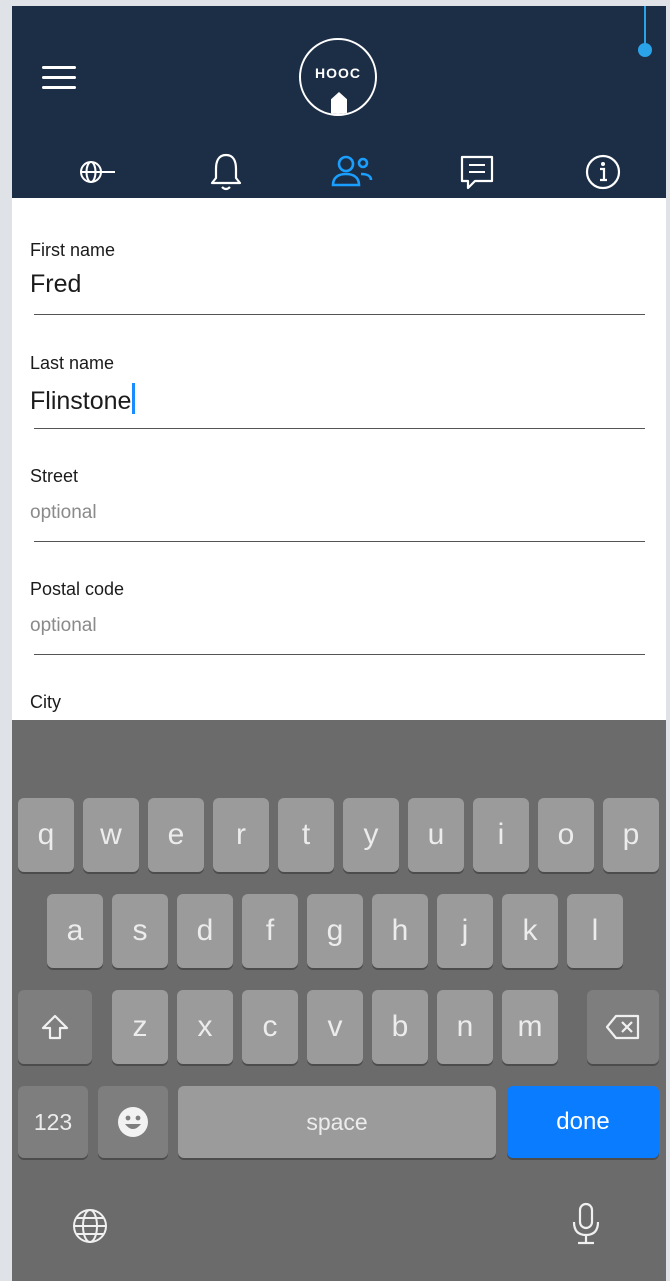 The height and width of the screenshot is (1281, 670). What do you see at coordinates (55, 284) in the screenshot?
I see `first-name-value: Fred` at bounding box center [55, 284].